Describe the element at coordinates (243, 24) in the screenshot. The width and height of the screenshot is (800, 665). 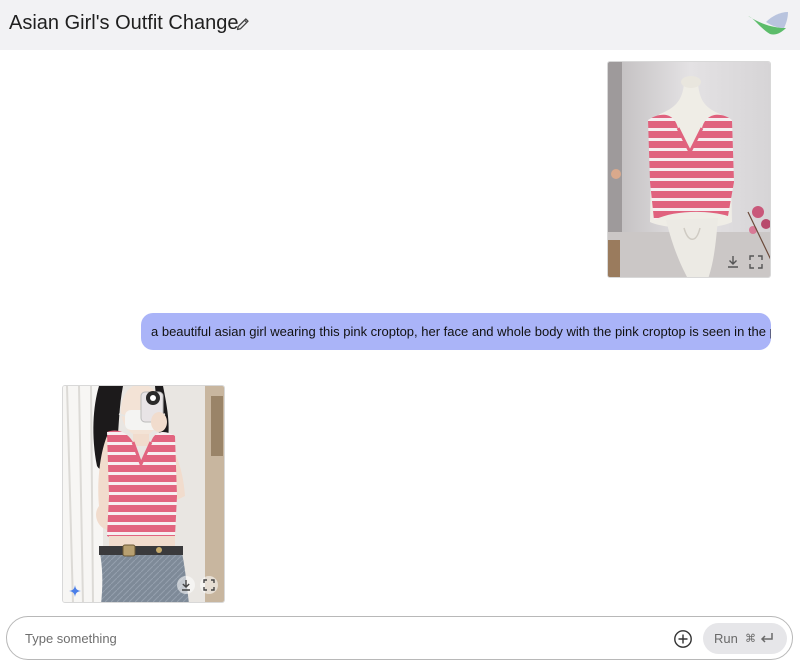
I see `pencil-icon` at that location.